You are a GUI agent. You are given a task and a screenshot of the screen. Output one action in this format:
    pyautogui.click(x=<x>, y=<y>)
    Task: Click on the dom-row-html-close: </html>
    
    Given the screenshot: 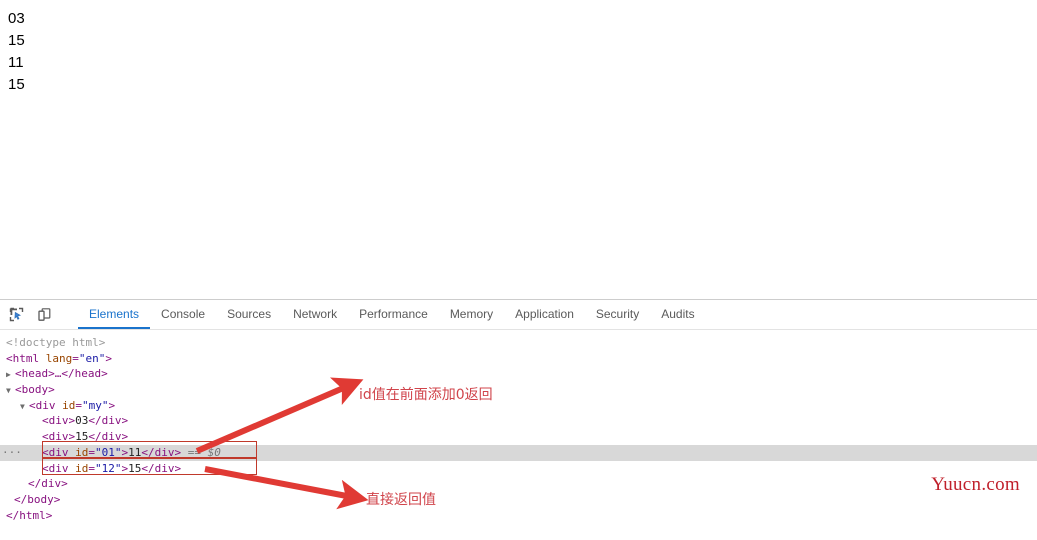 What is the action you would take?
    pyautogui.click(x=518, y=516)
    